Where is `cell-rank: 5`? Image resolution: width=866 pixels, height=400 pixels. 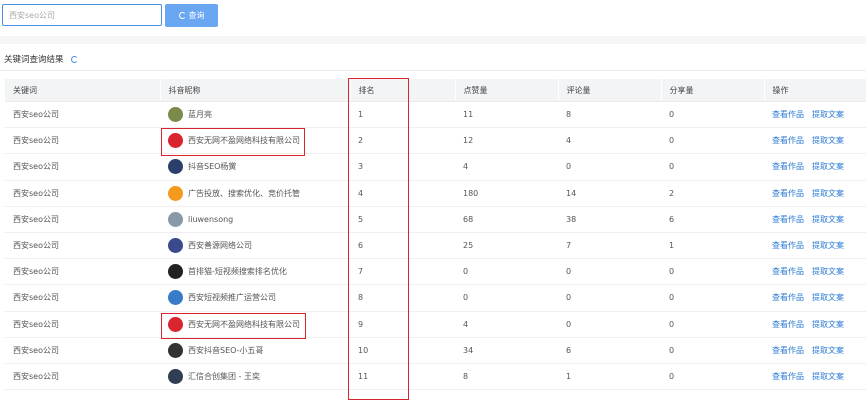 cell-rank: 5 is located at coordinates (402, 219).